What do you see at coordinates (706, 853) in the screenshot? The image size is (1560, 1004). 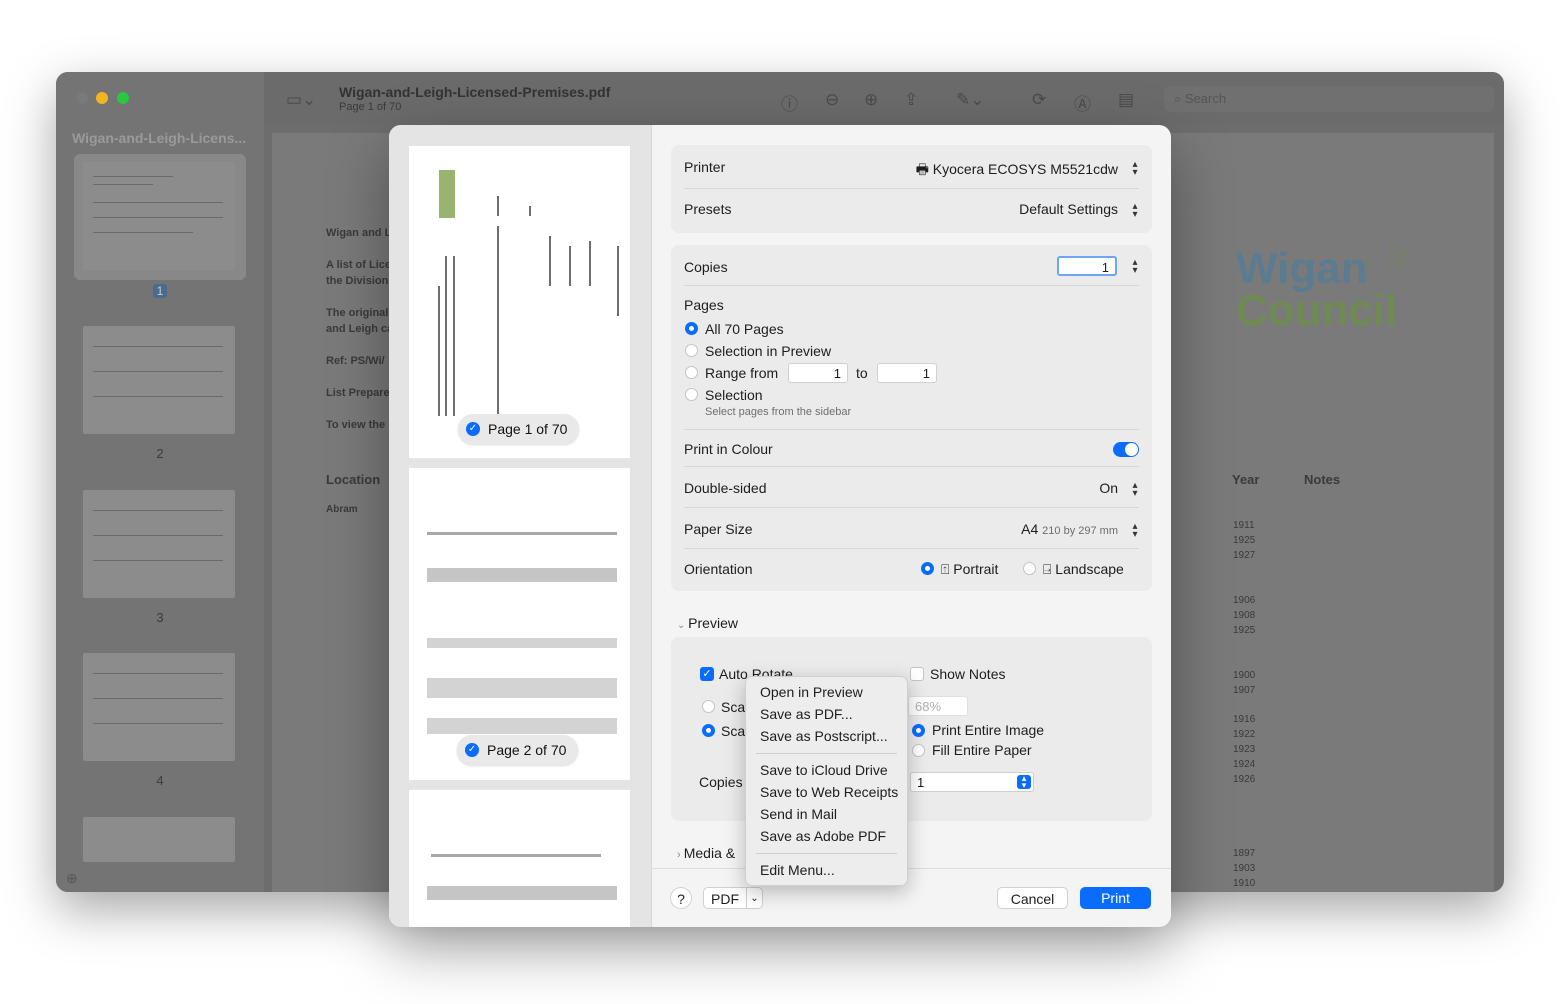 I see `media-section-header: › Media &` at bounding box center [706, 853].